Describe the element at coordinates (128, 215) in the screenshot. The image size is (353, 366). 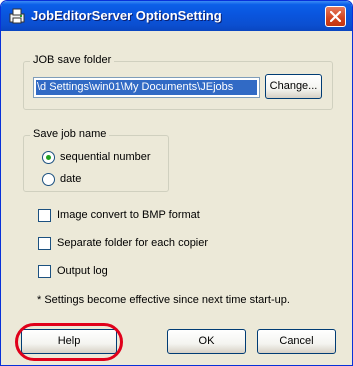
I see `checkbox-image-convert-bmp-label: Image convert to BMP format` at that location.